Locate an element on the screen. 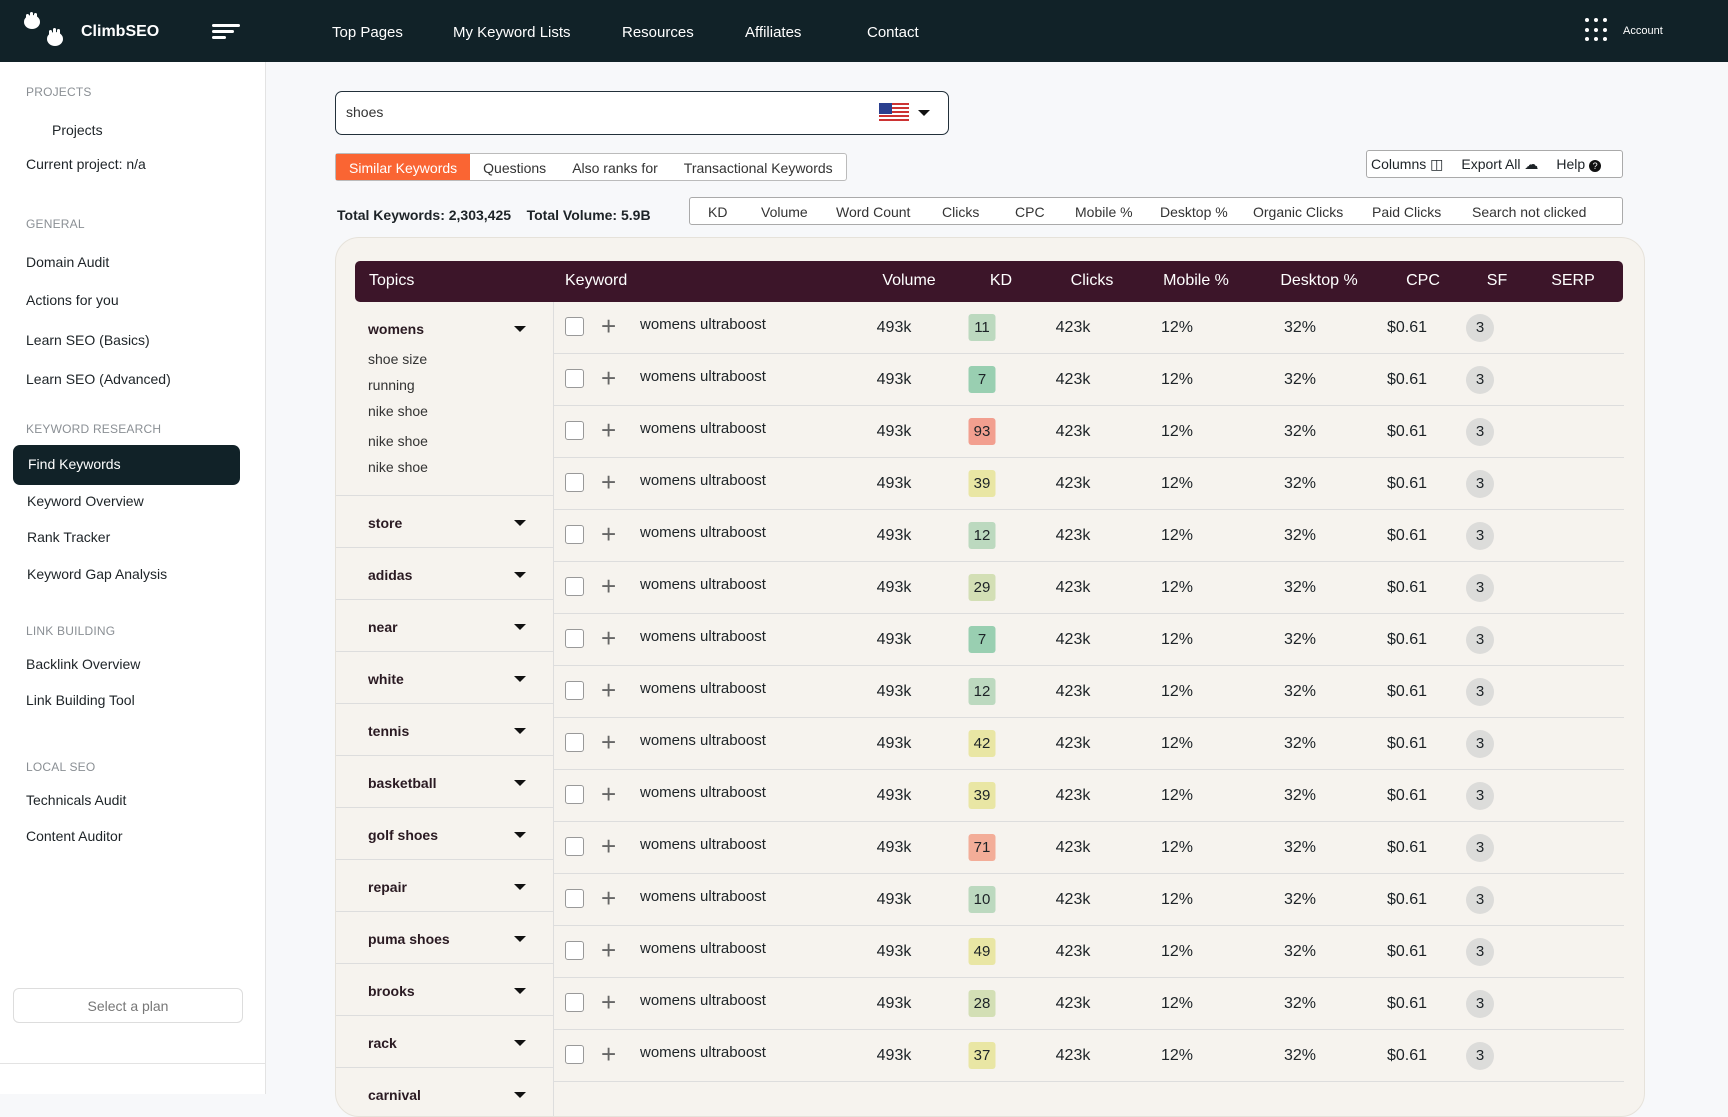  sidebar-item-link-building-tool: Link Building Tool is located at coordinates (80, 700).